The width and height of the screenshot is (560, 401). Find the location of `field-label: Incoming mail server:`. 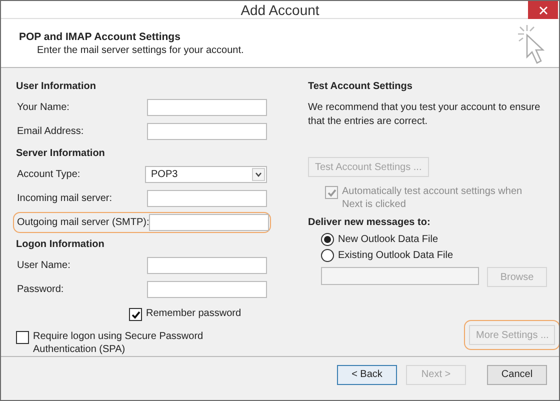

field-label: Incoming mail server: is located at coordinates (64, 198).